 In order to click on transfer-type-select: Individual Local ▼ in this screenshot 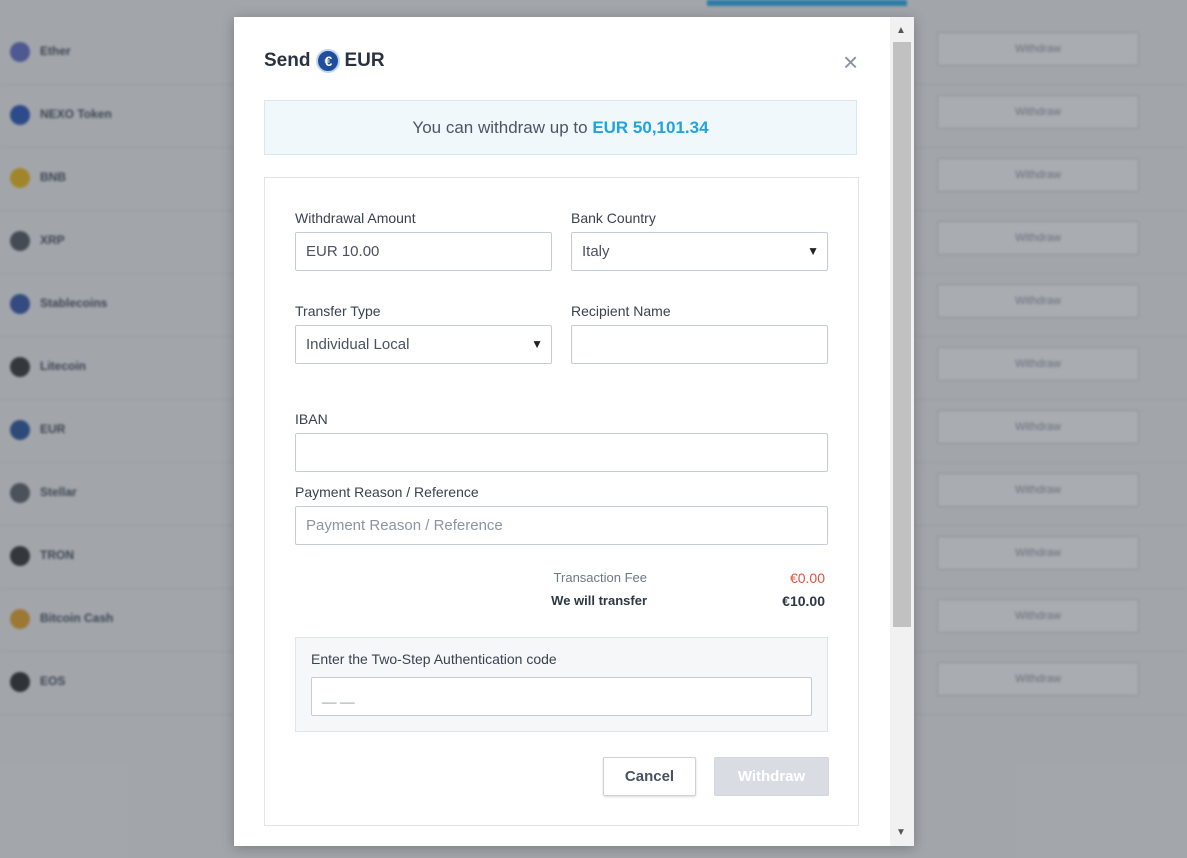, I will do `click(423, 344)`.